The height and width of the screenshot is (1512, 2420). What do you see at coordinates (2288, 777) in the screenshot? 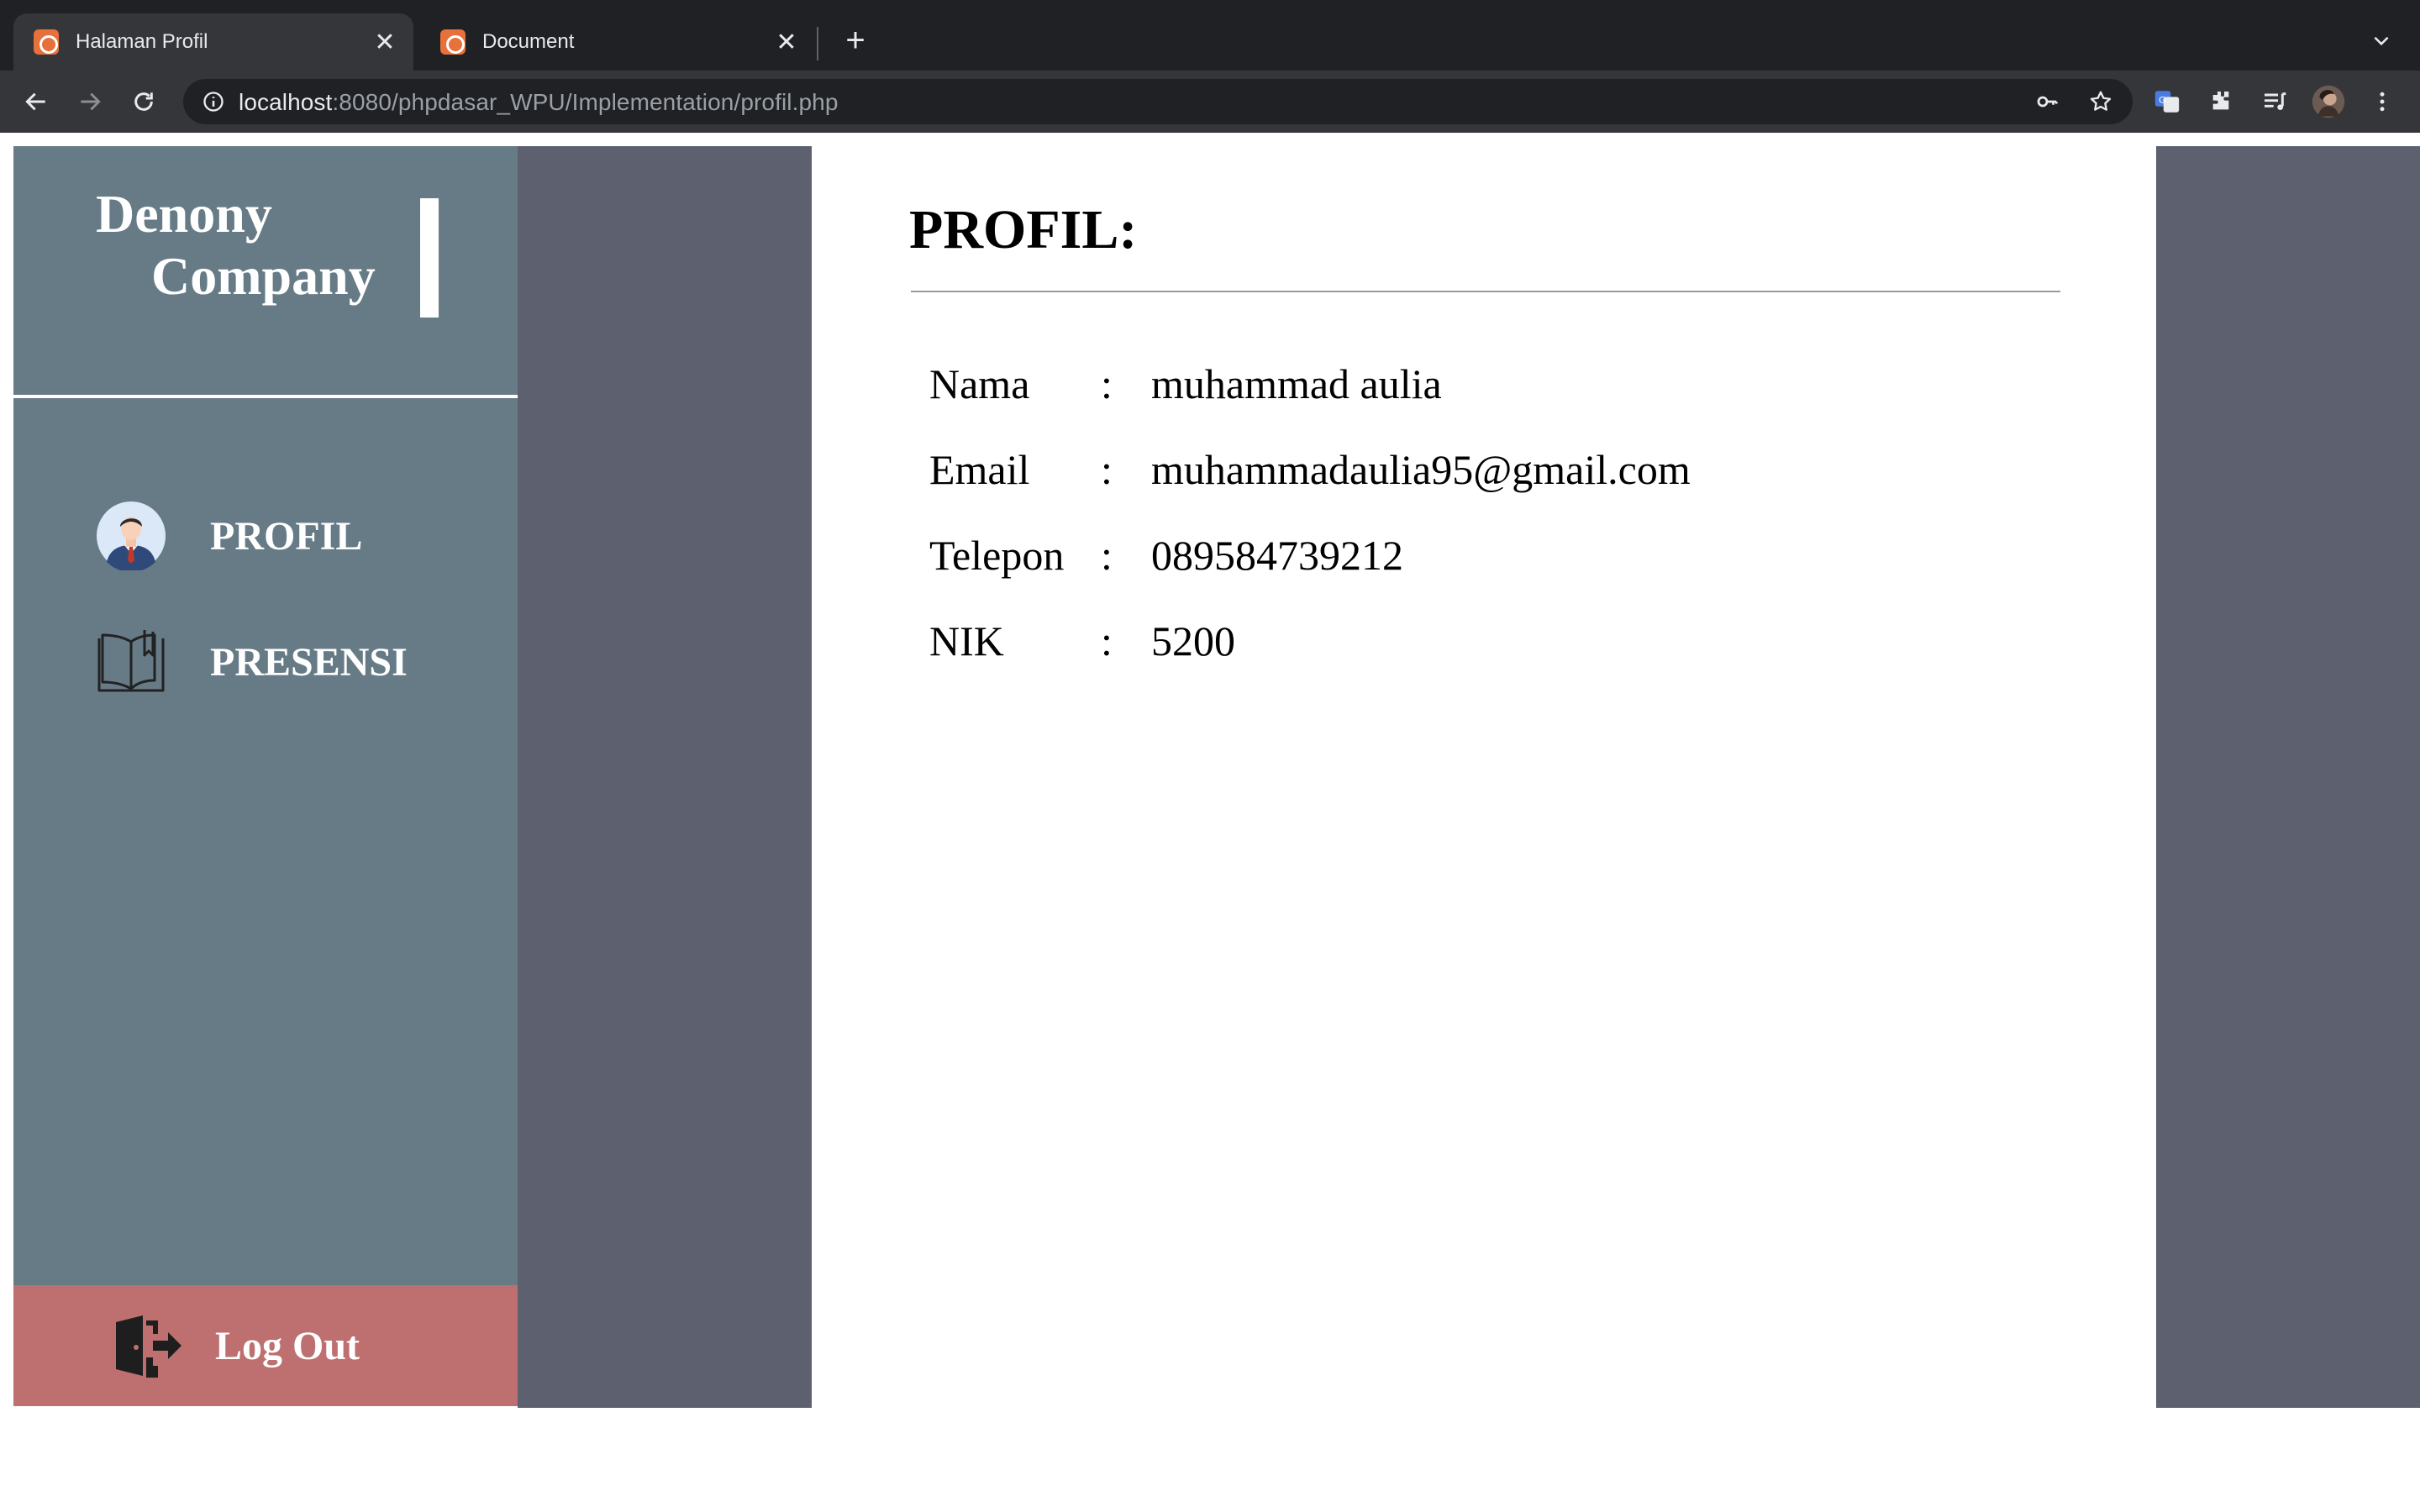
I see `right-gutter-panel` at bounding box center [2288, 777].